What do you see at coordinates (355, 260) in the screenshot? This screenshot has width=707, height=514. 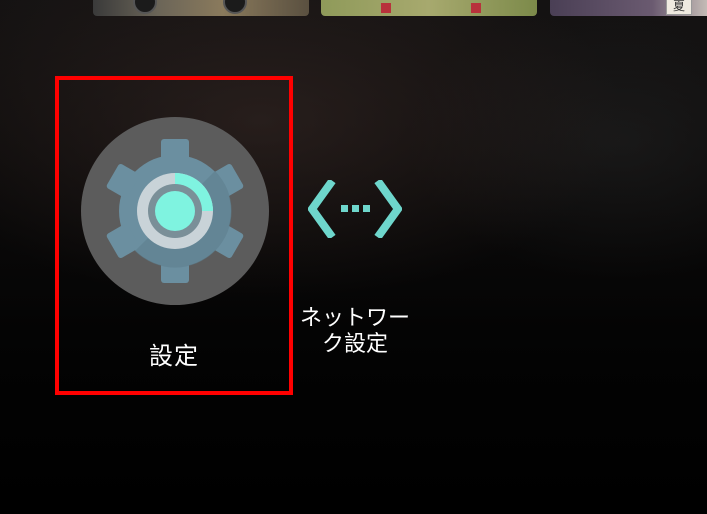 I see `network-settings-app-tile: ネットワー ク設定` at bounding box center [355, 260].